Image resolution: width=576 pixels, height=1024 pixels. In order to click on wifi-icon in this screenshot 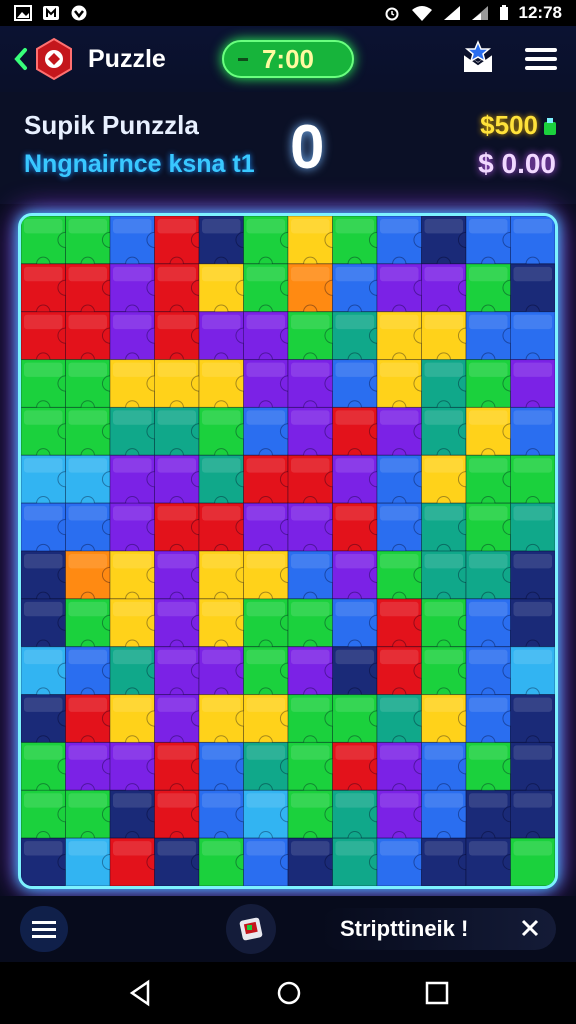, I will do `click(421, 13)`.